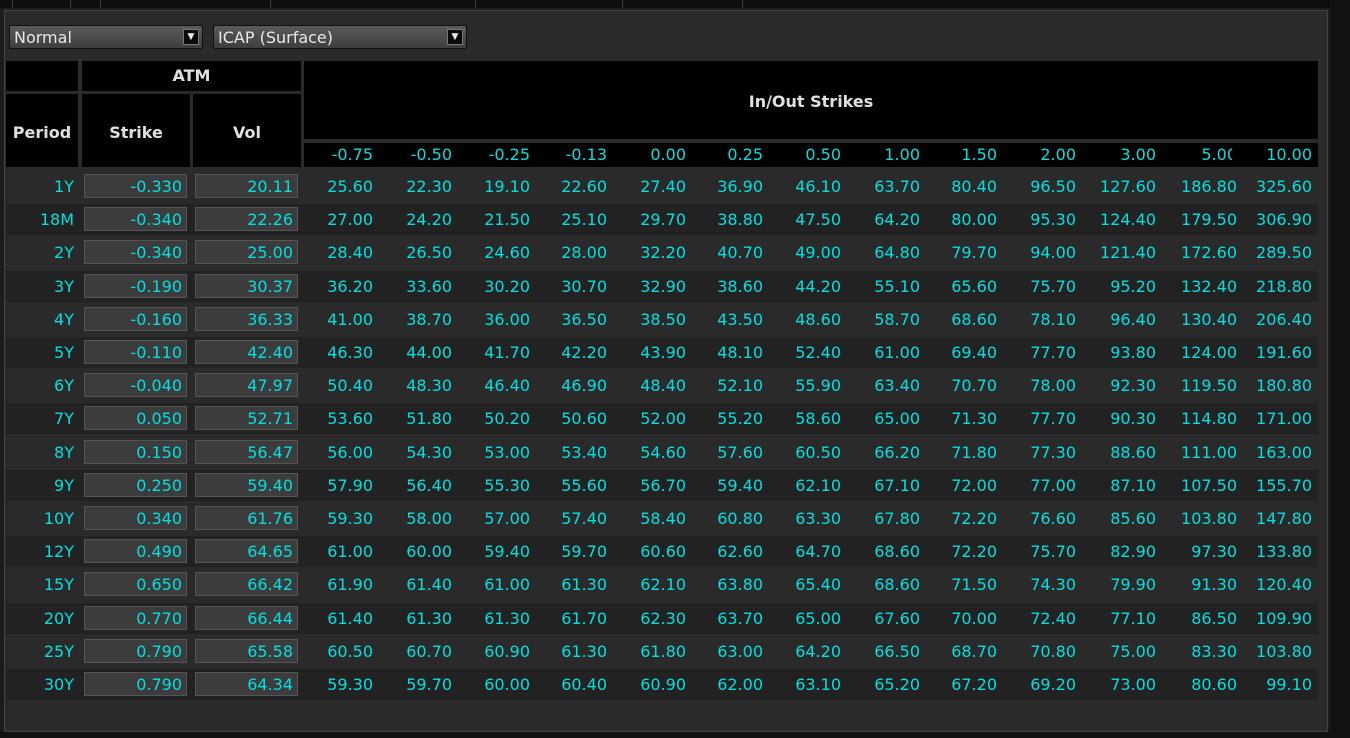 The width and height of the screenshot is (1350, 738). I want to click on vol-cell: 120.40, so click(1272, 585).